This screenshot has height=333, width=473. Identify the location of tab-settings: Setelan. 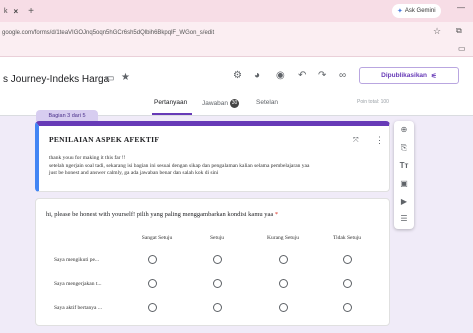
(267, 102).